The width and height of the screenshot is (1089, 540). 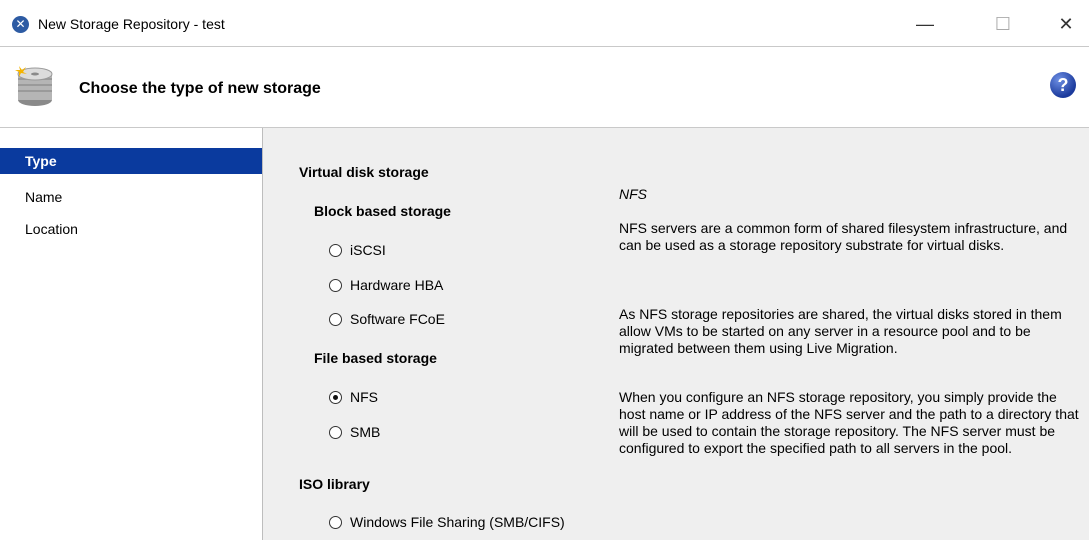 I want to click on smb-radio, so click(x=335, y=432).